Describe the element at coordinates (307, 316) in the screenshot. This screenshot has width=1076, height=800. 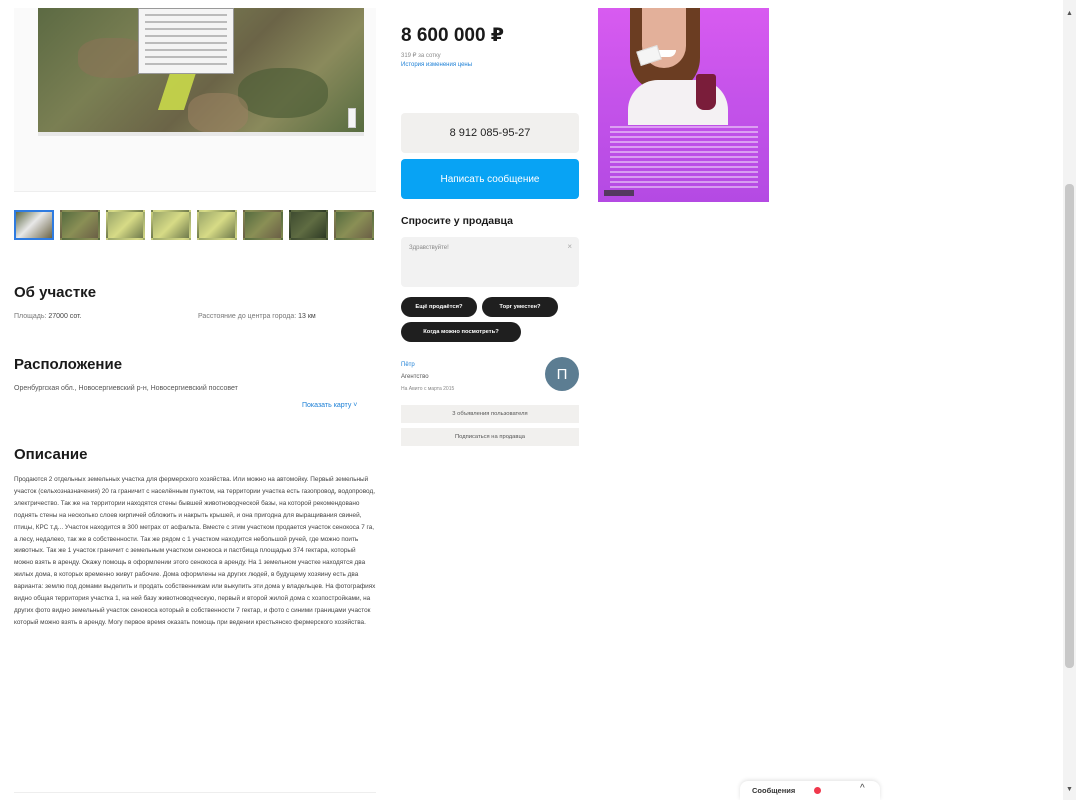
I see `distance-value: 13 км` at that location.